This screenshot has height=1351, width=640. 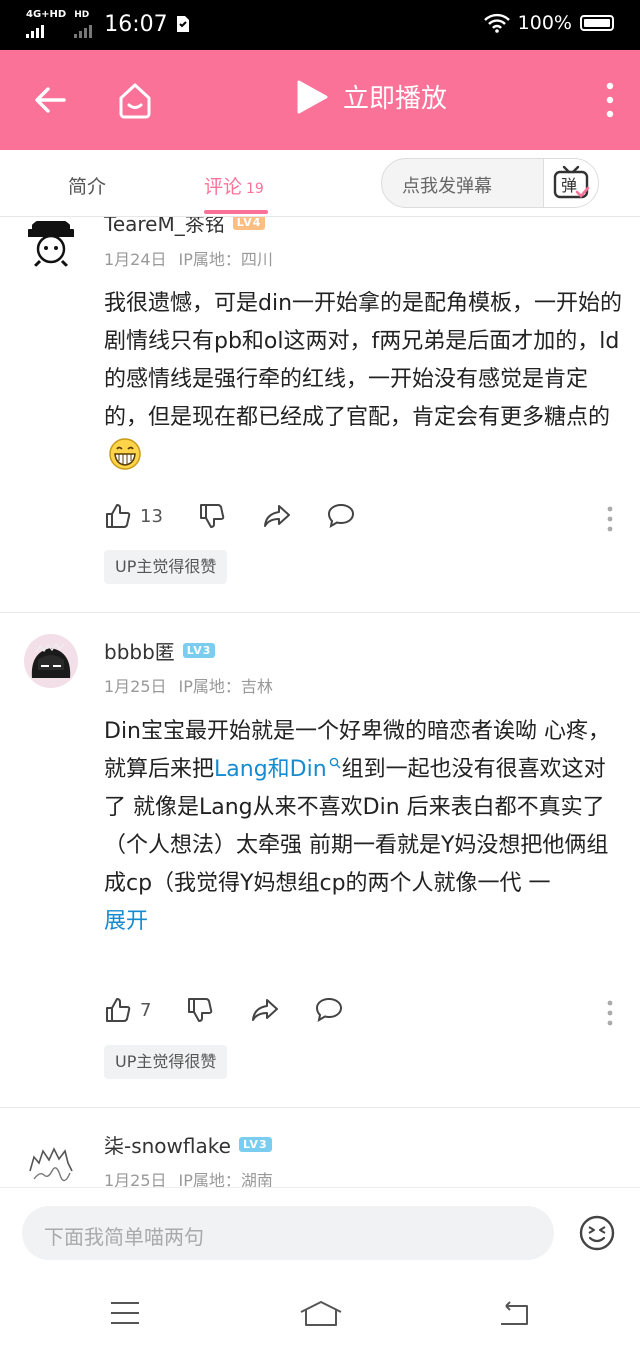 What do you see at coordinates (124, 1237) in the screenshot?
I see `comment-input-placeholder: 下面我简单喵两句` at bounding box center [124, 1237].